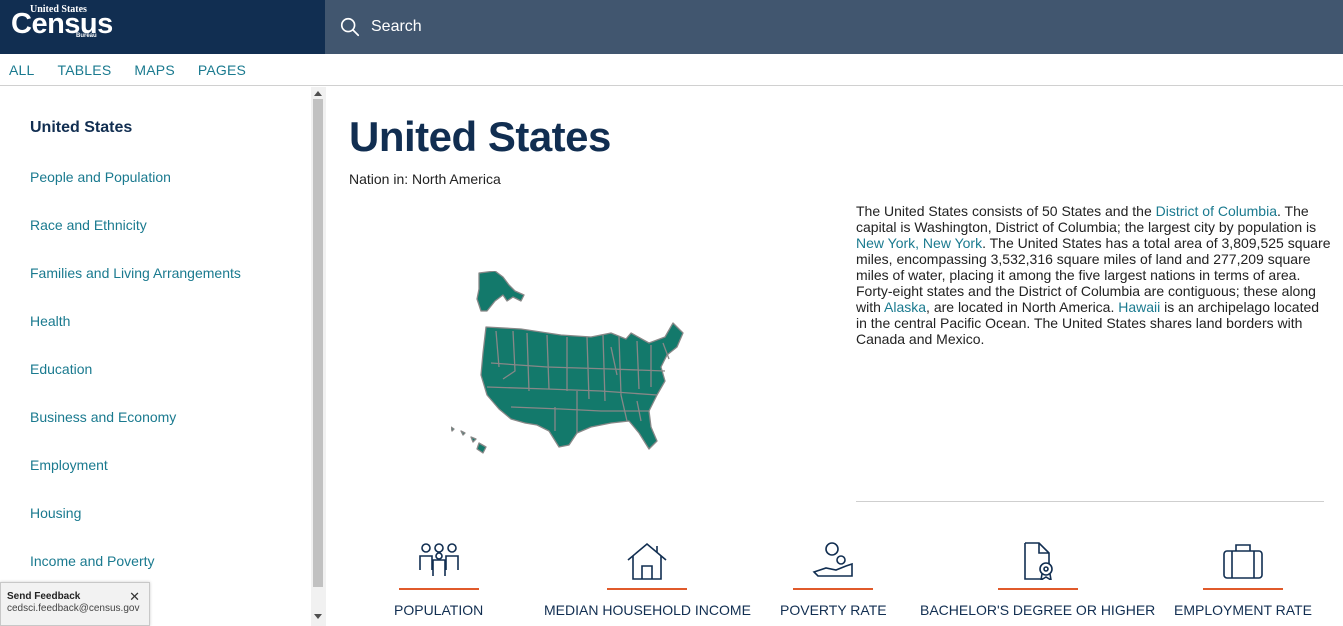  Describe the element at coordinates (1022, 307) in the screenshot. I see `description-part: , are located in North America.` at that location.